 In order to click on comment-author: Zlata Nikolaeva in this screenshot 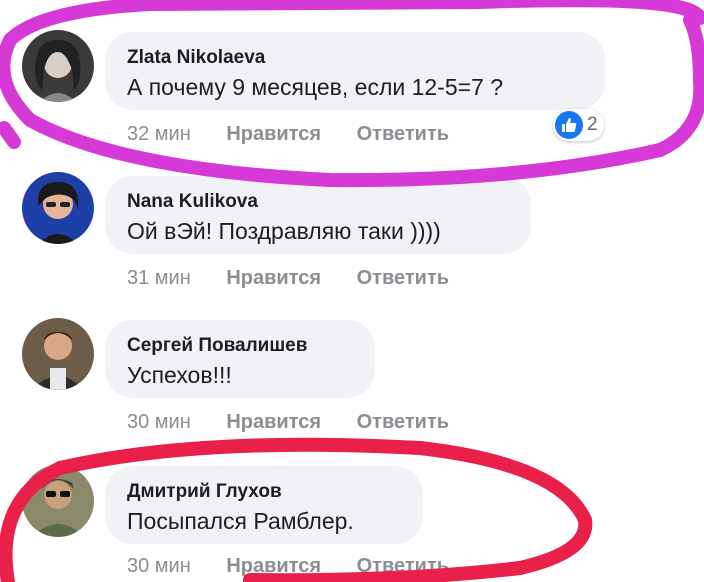, I will do `click(355, 58)`.